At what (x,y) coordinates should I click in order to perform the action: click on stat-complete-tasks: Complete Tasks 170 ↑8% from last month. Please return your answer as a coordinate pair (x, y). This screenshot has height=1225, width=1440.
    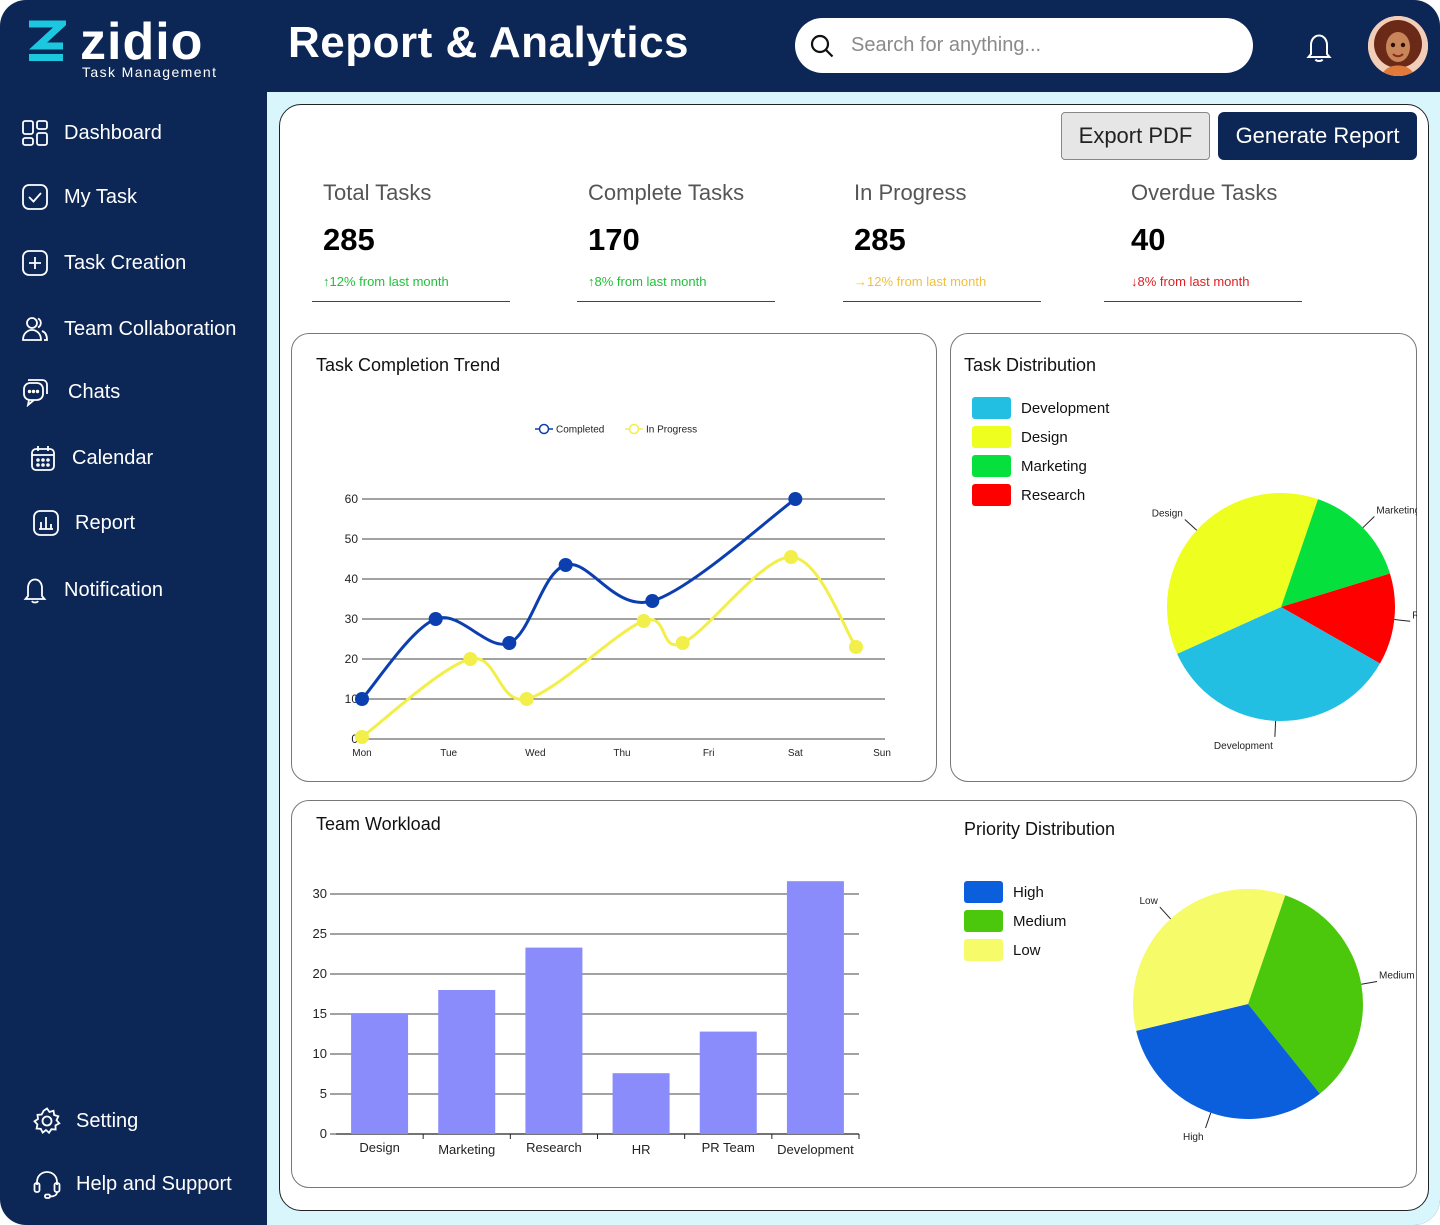
    Looking at the image, I should click on (676, 241).